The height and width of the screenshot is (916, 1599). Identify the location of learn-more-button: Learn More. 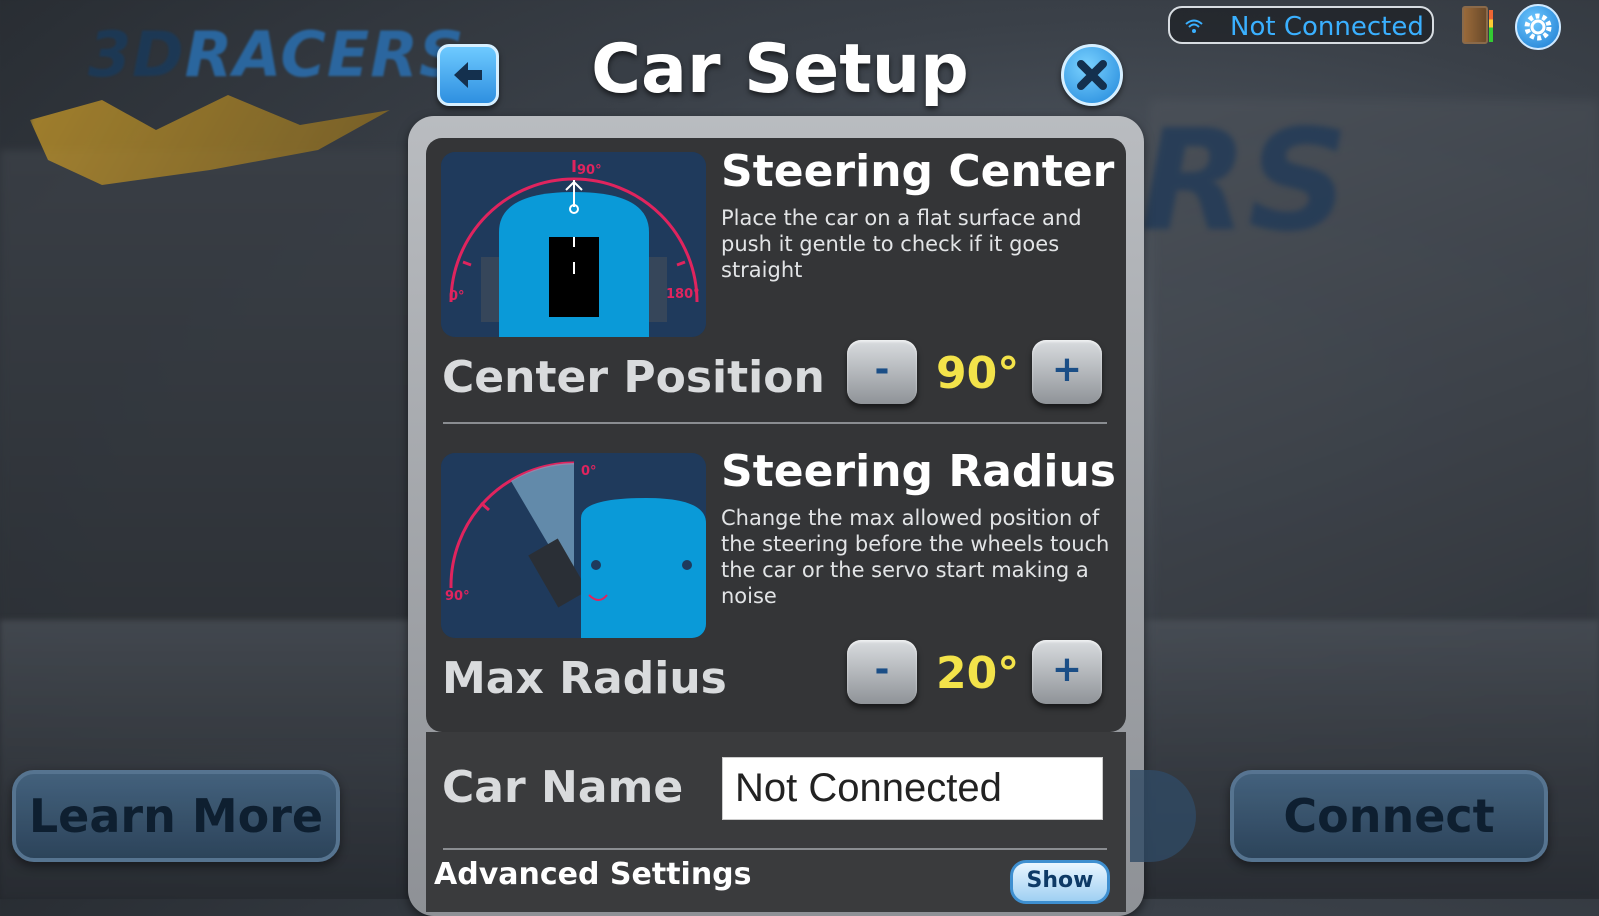
(176, 816).